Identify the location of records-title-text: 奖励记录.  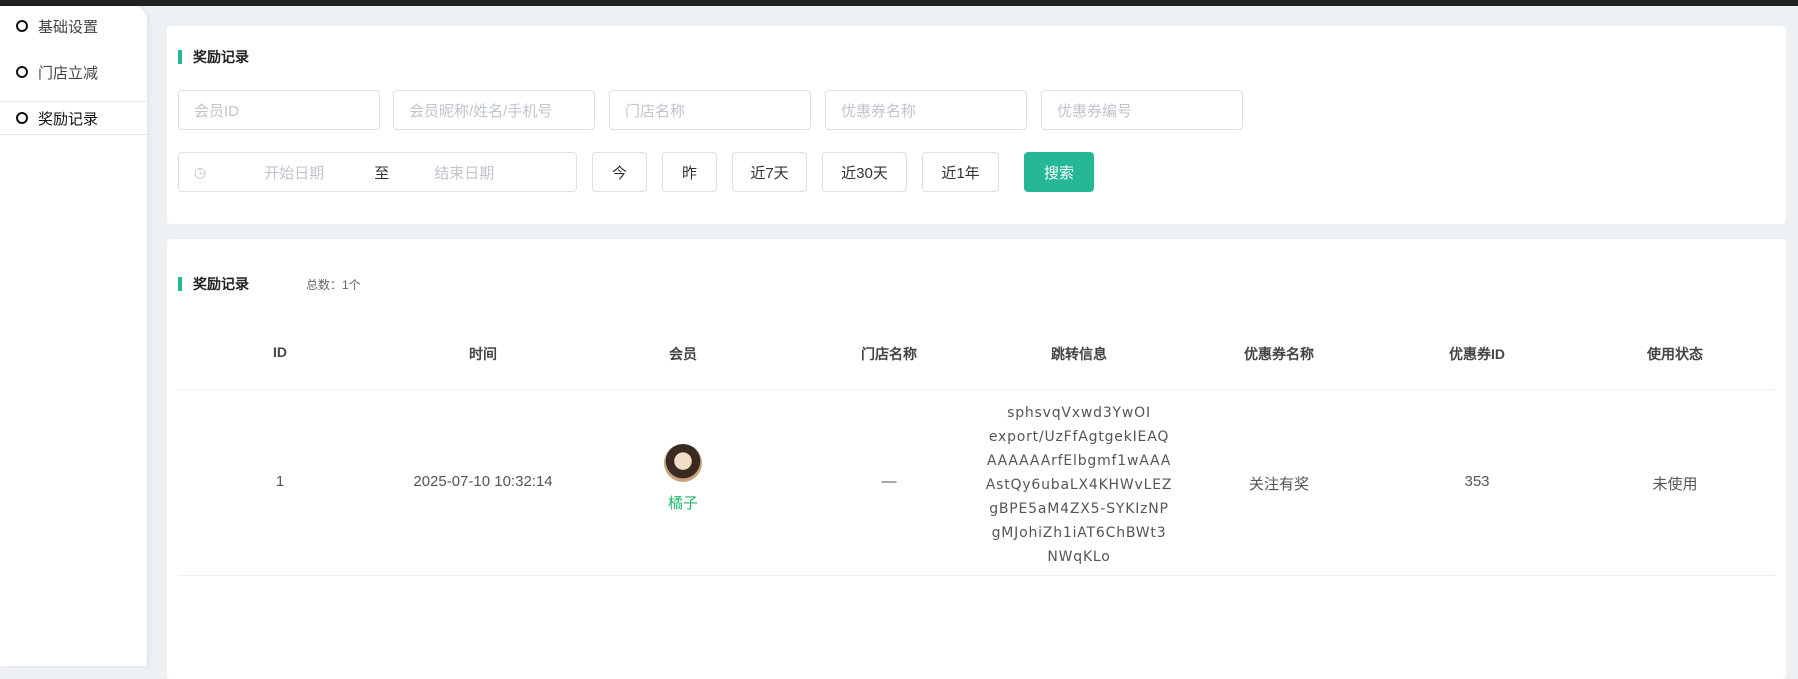
(221, 284).